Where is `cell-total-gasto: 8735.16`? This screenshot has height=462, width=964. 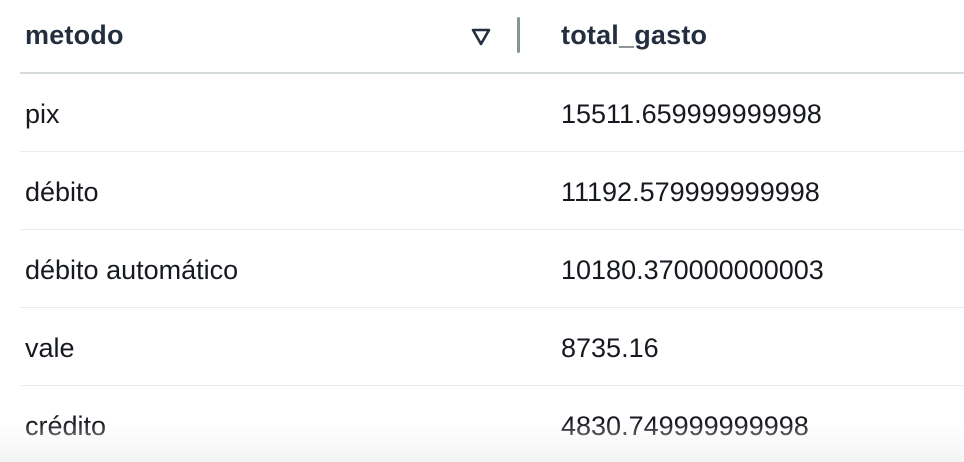
cell-total-gasto: 8735.16 is located at coordinates (610, 348).